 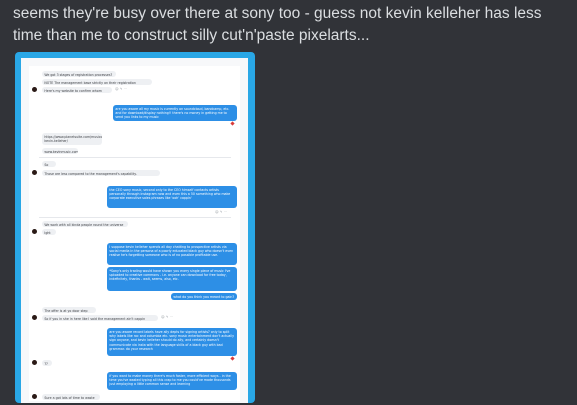 I want to click on incoming-message: The offer is at yo door step, so click(x=69, y=310).